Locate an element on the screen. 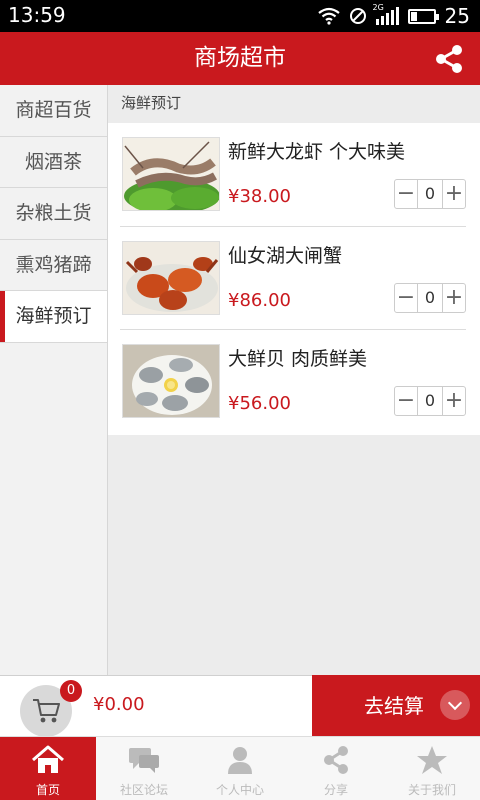  status-icons: 2G 25 is located at coordinates (393, 15).